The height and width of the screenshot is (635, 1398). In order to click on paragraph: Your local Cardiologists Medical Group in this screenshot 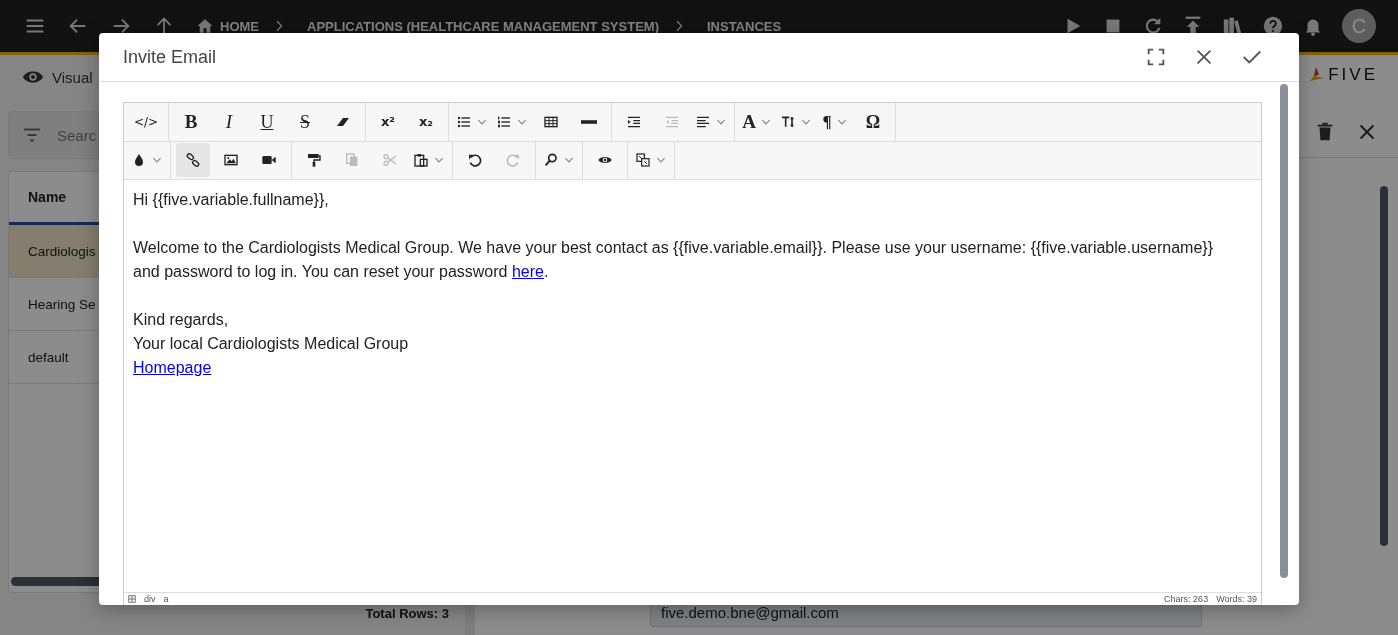, I will do `click(271, 344)`.